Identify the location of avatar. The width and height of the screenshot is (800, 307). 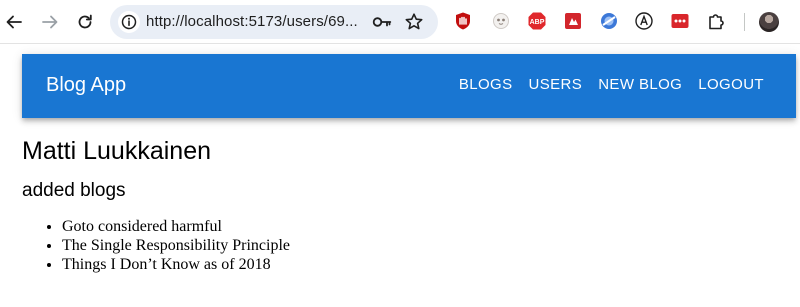
(769, 22).